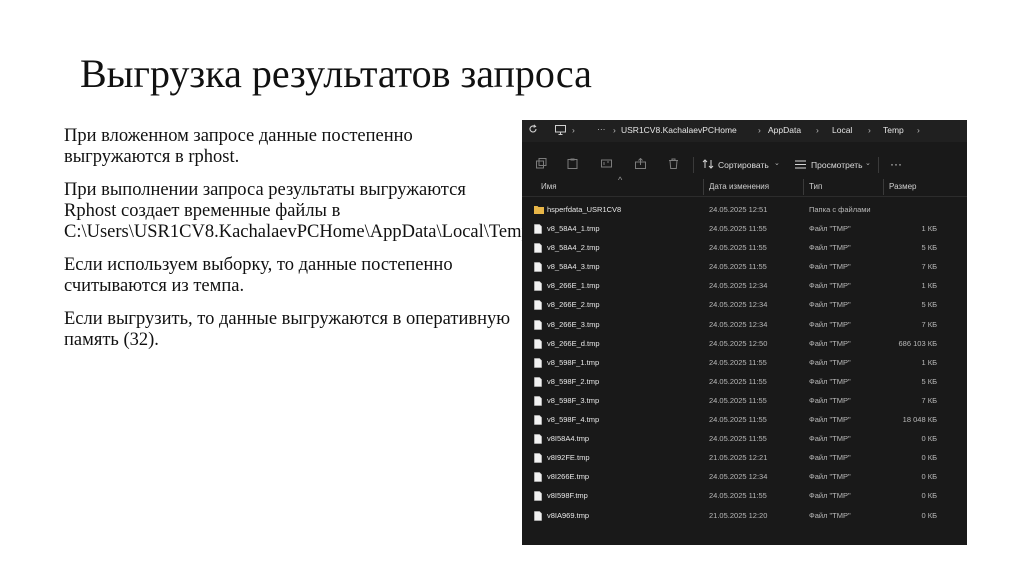 Image resolution: width=1024 pixels, height=574 pixels. What do you see at coordinates (708, 165) in the screenshot?
I see `sort-icon` at bounding box center [708, 165].